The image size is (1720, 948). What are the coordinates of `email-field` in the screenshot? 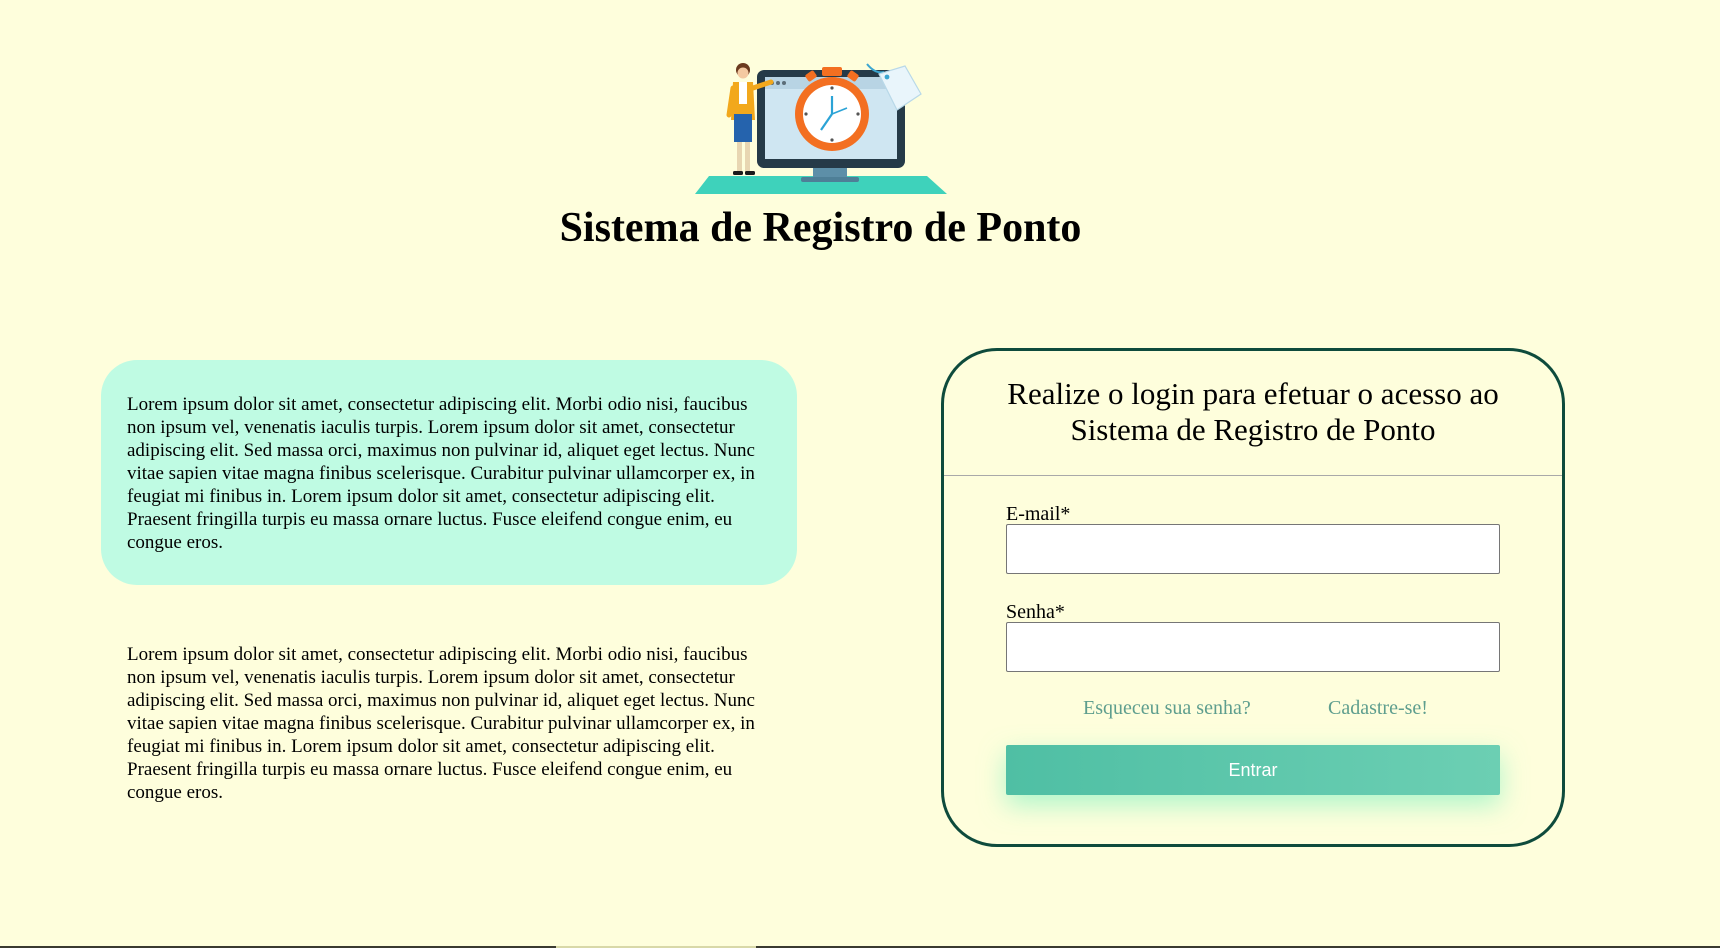 It's located at (1253, 549).